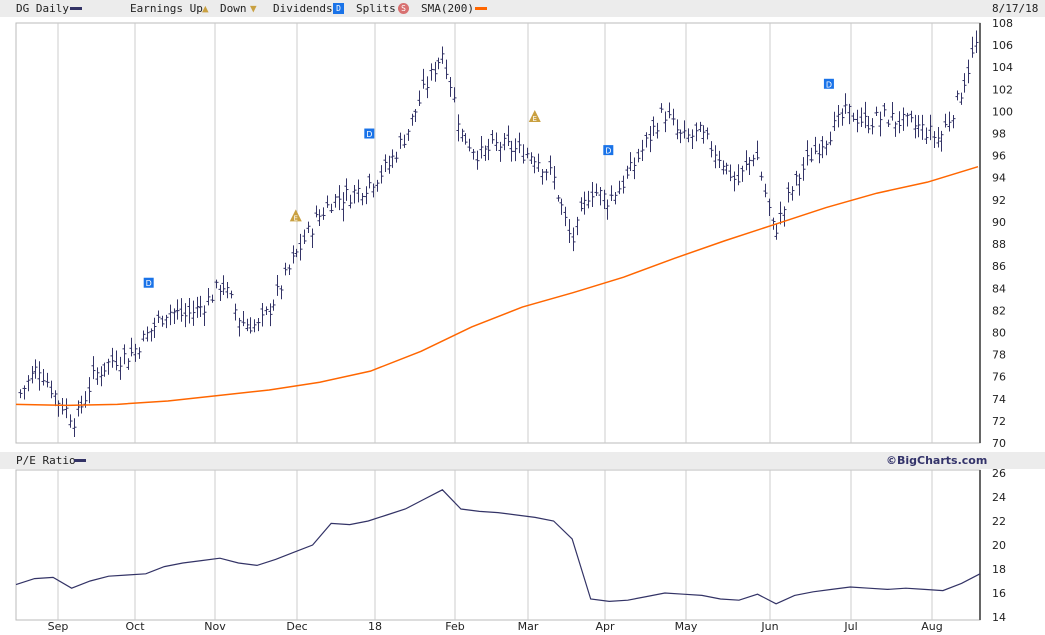  I want to click on x-tick-label: Feb, so click(454, 626).